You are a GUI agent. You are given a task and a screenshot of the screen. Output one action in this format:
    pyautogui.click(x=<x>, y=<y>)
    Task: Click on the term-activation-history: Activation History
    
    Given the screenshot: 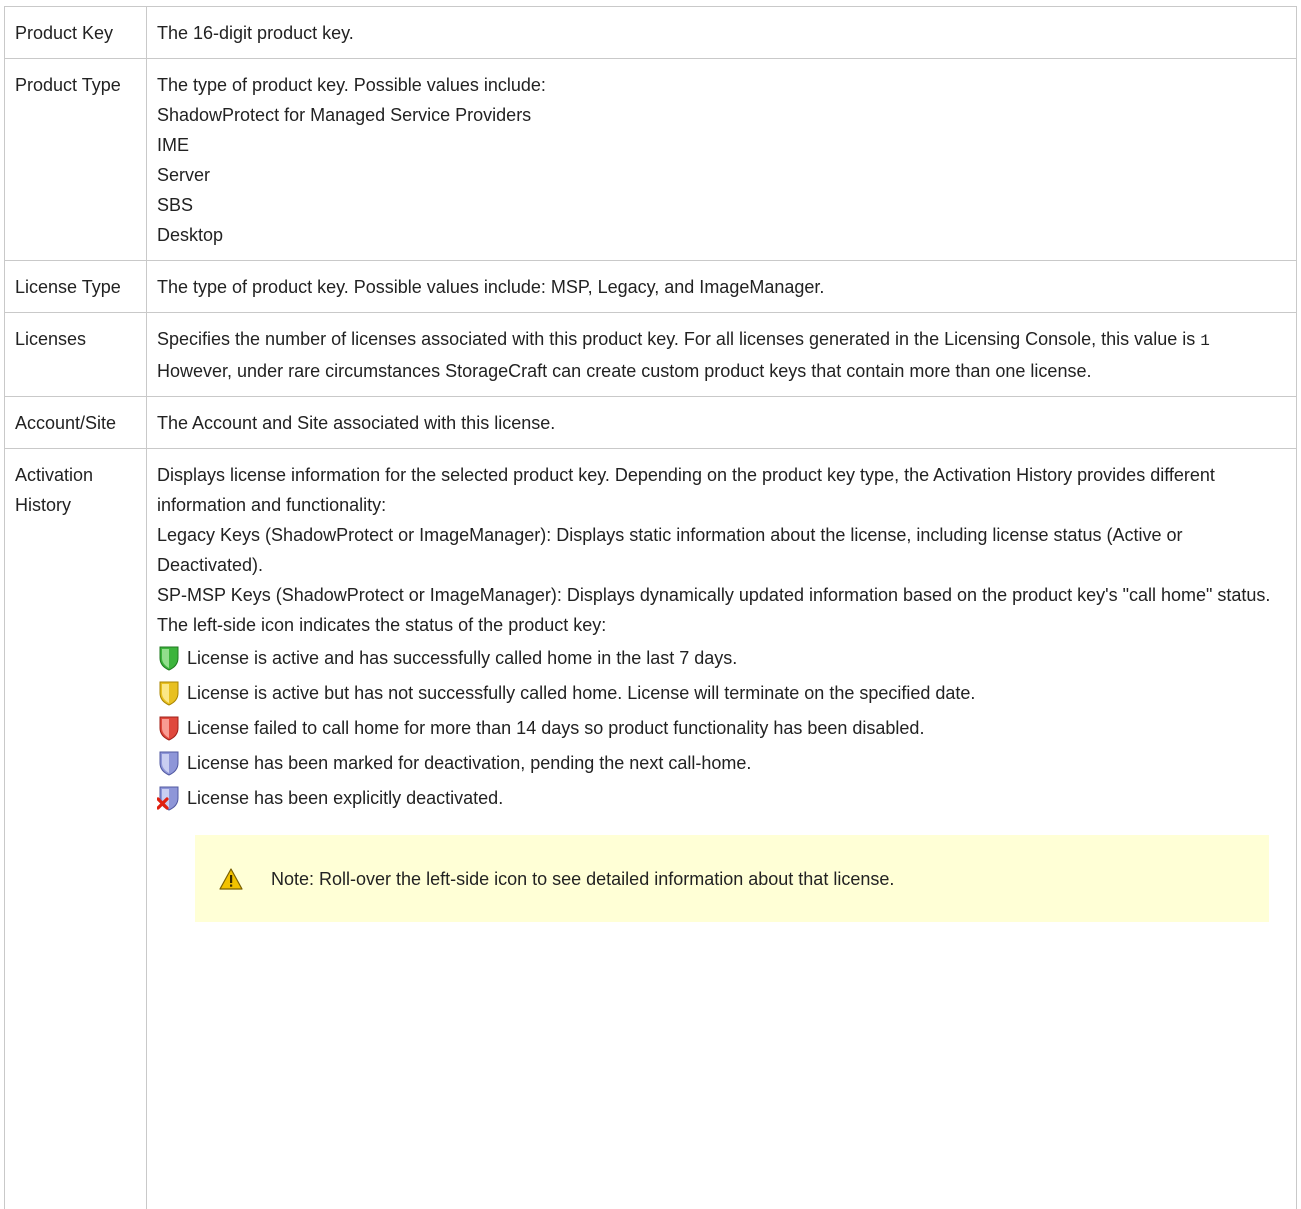 What is the action you would take?
    pyautogui.click(x=75, y=828)
    